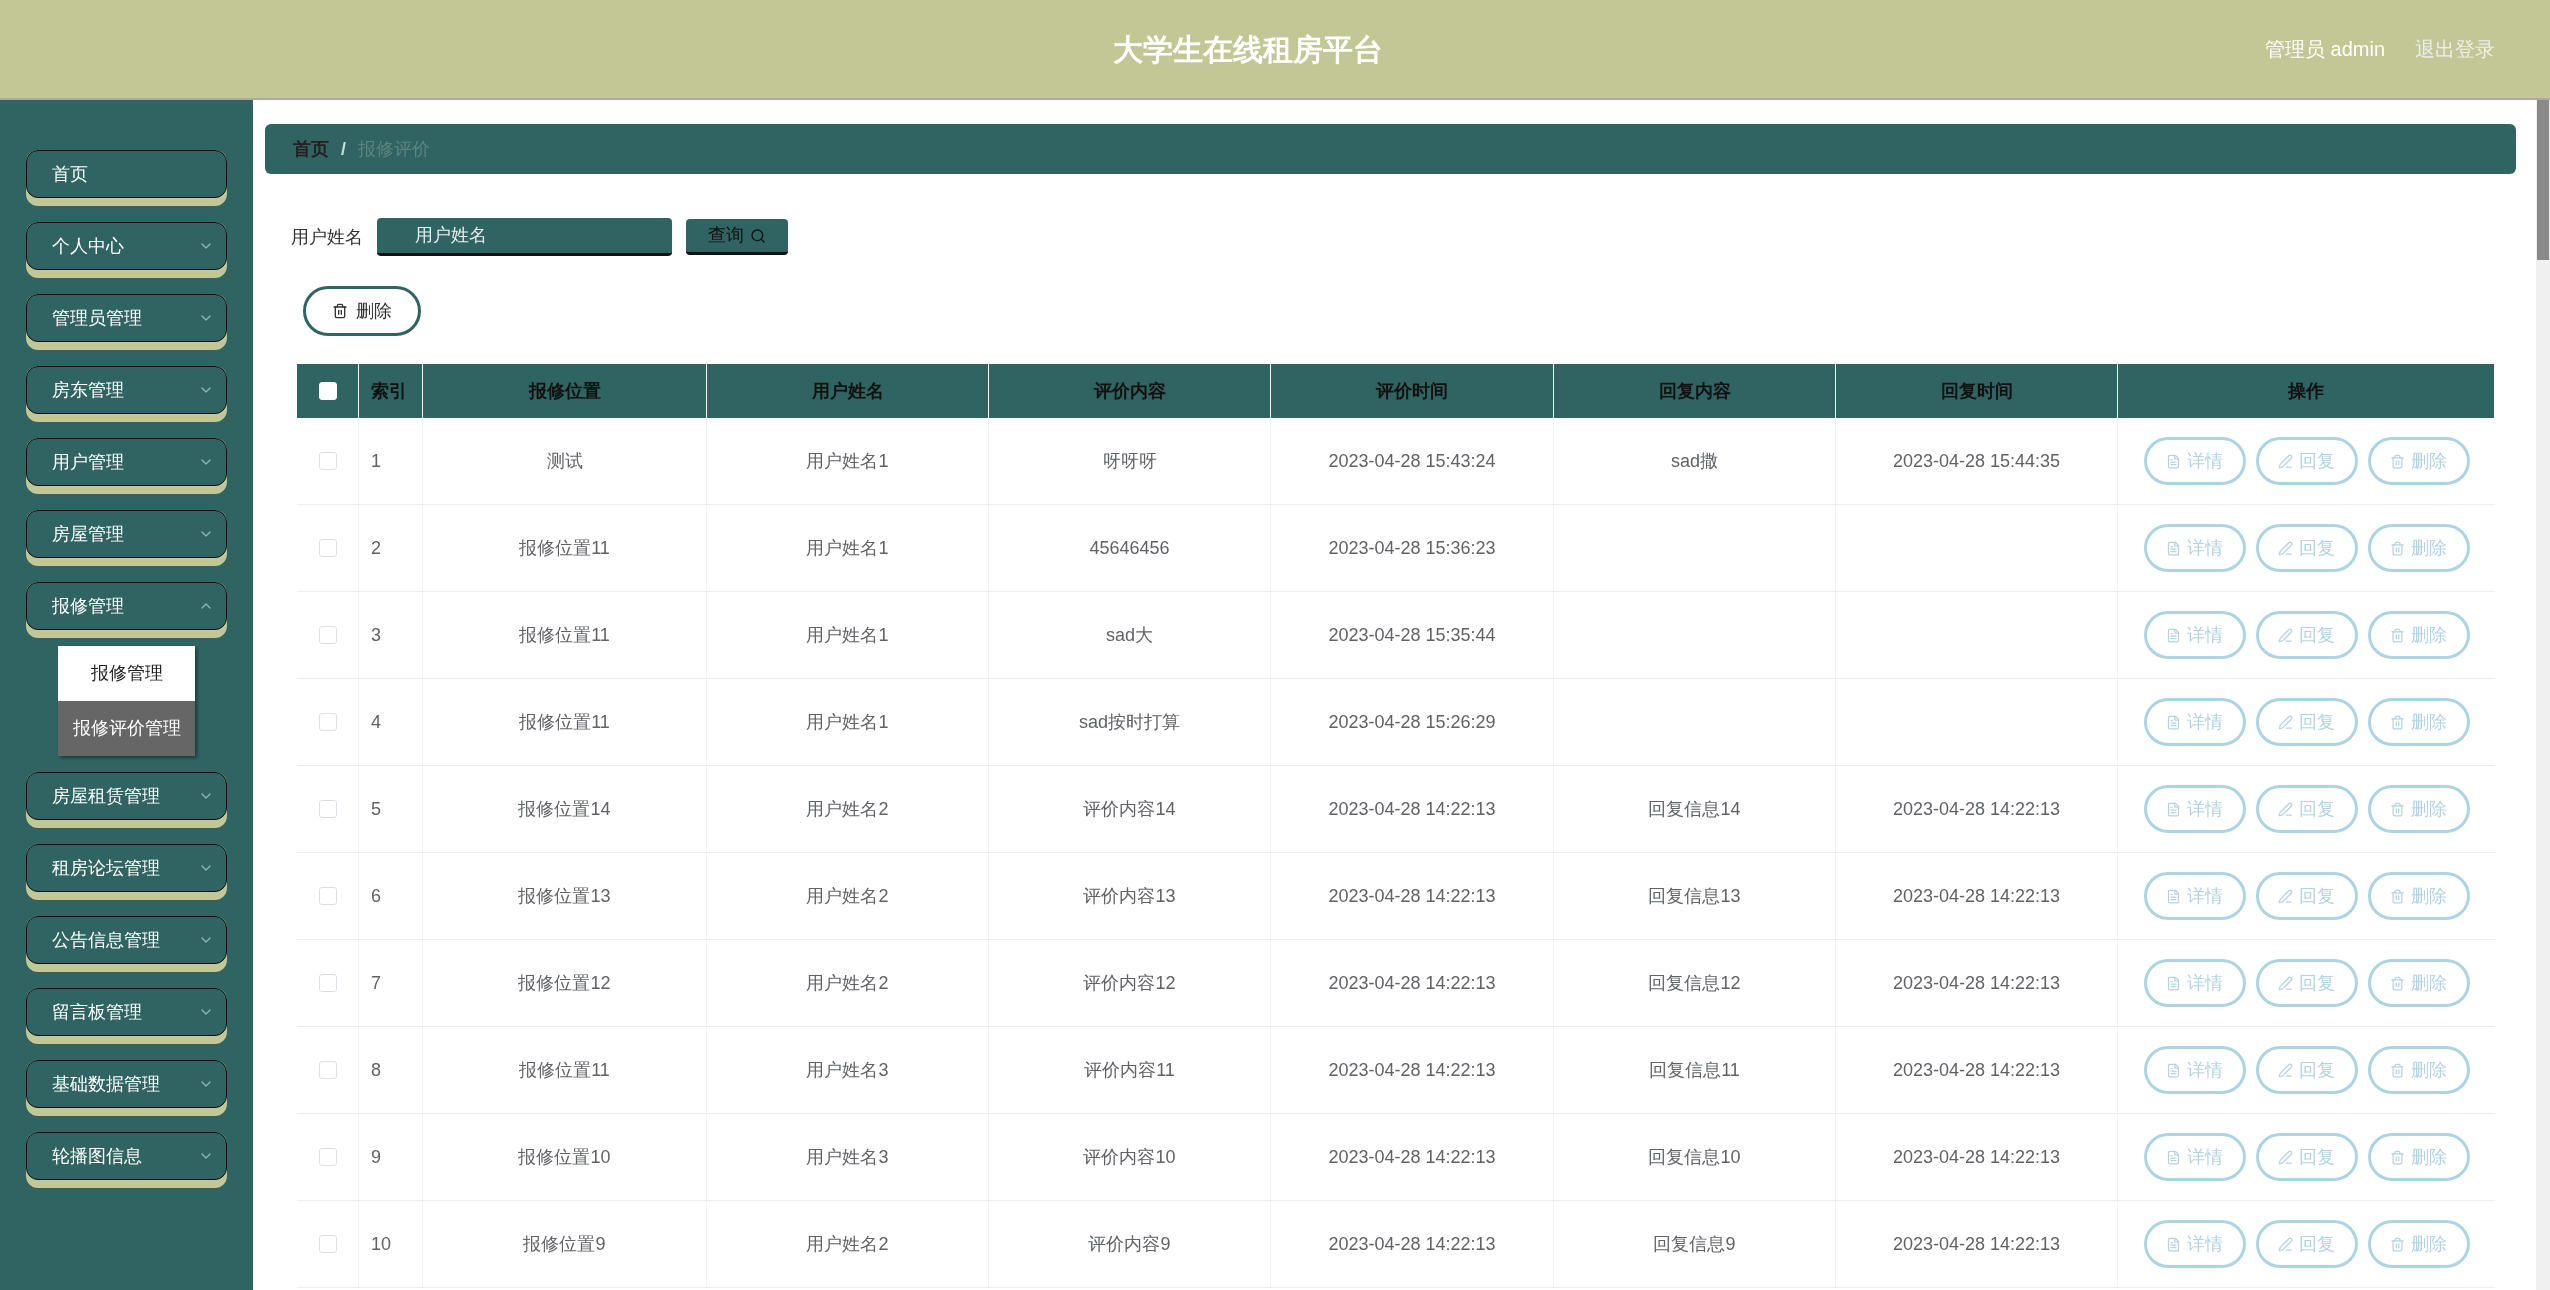 Image resolution: width=2550 pixels, height=1290 pixels. I want to click on table-cell-text: 评价内容14, so click(1129, 809).